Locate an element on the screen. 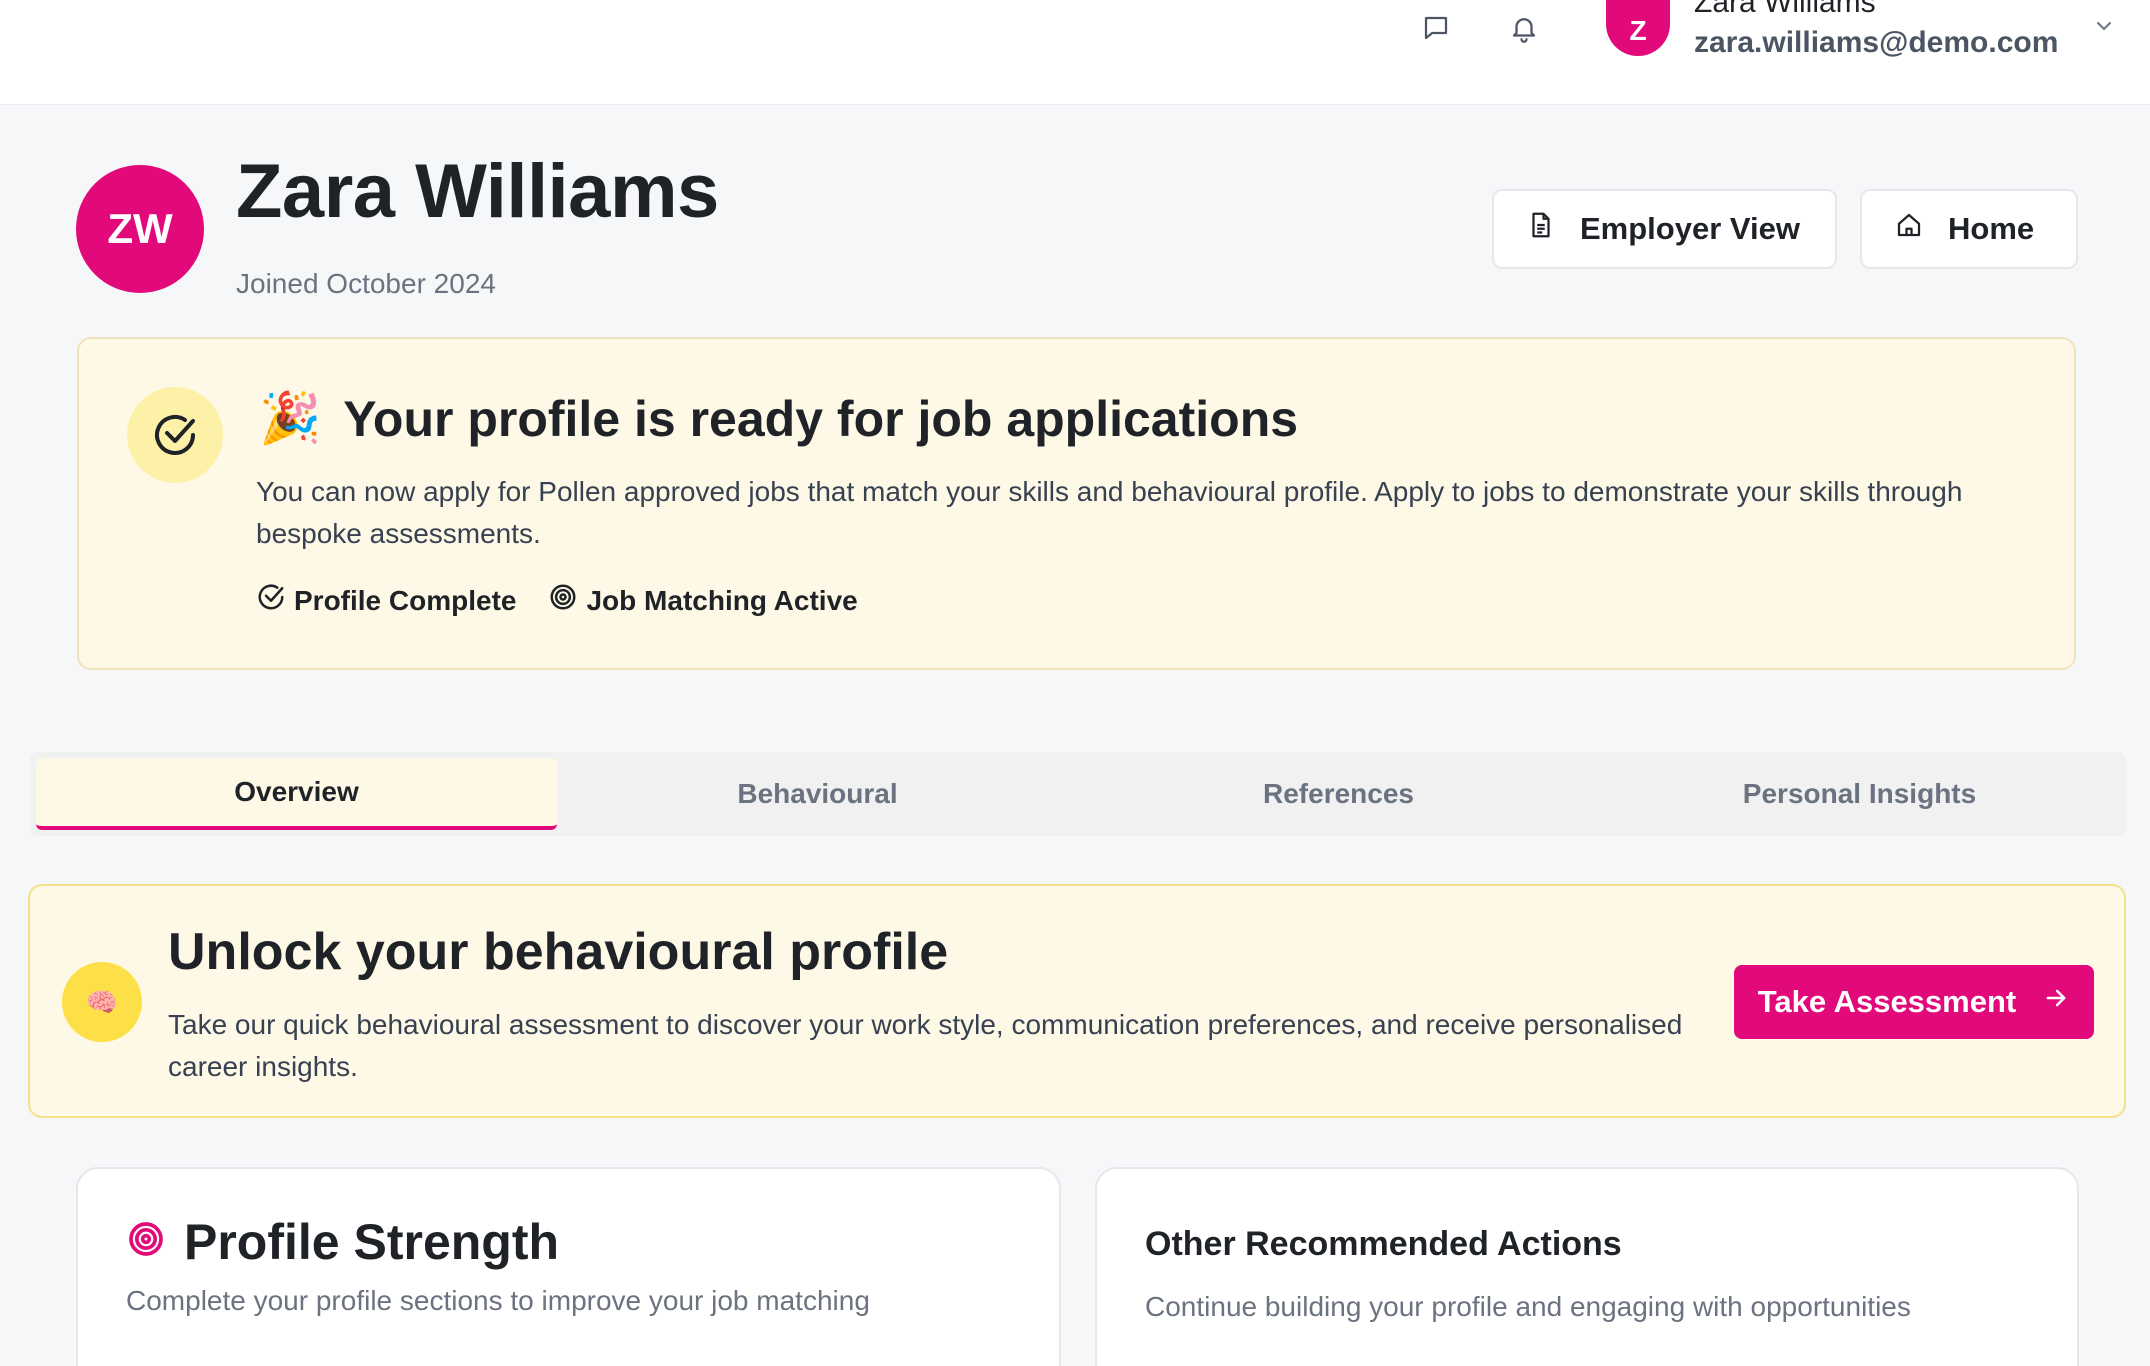  employer-view-button: Employer View is located at coordinates (1664, 229).